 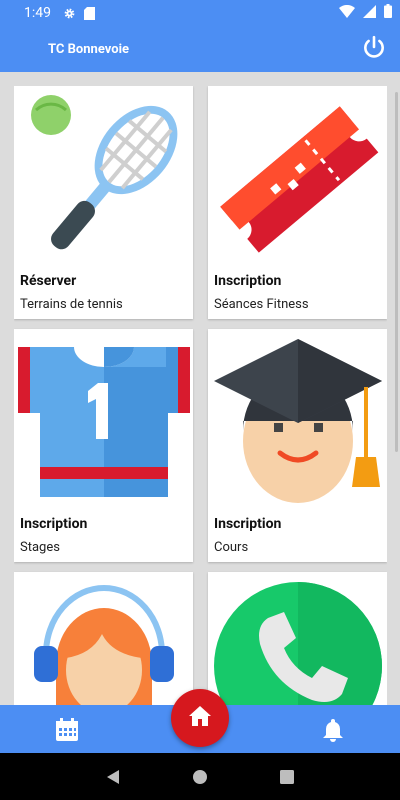 I want to click on settings-gear-icon, so click(x=69, y=13).